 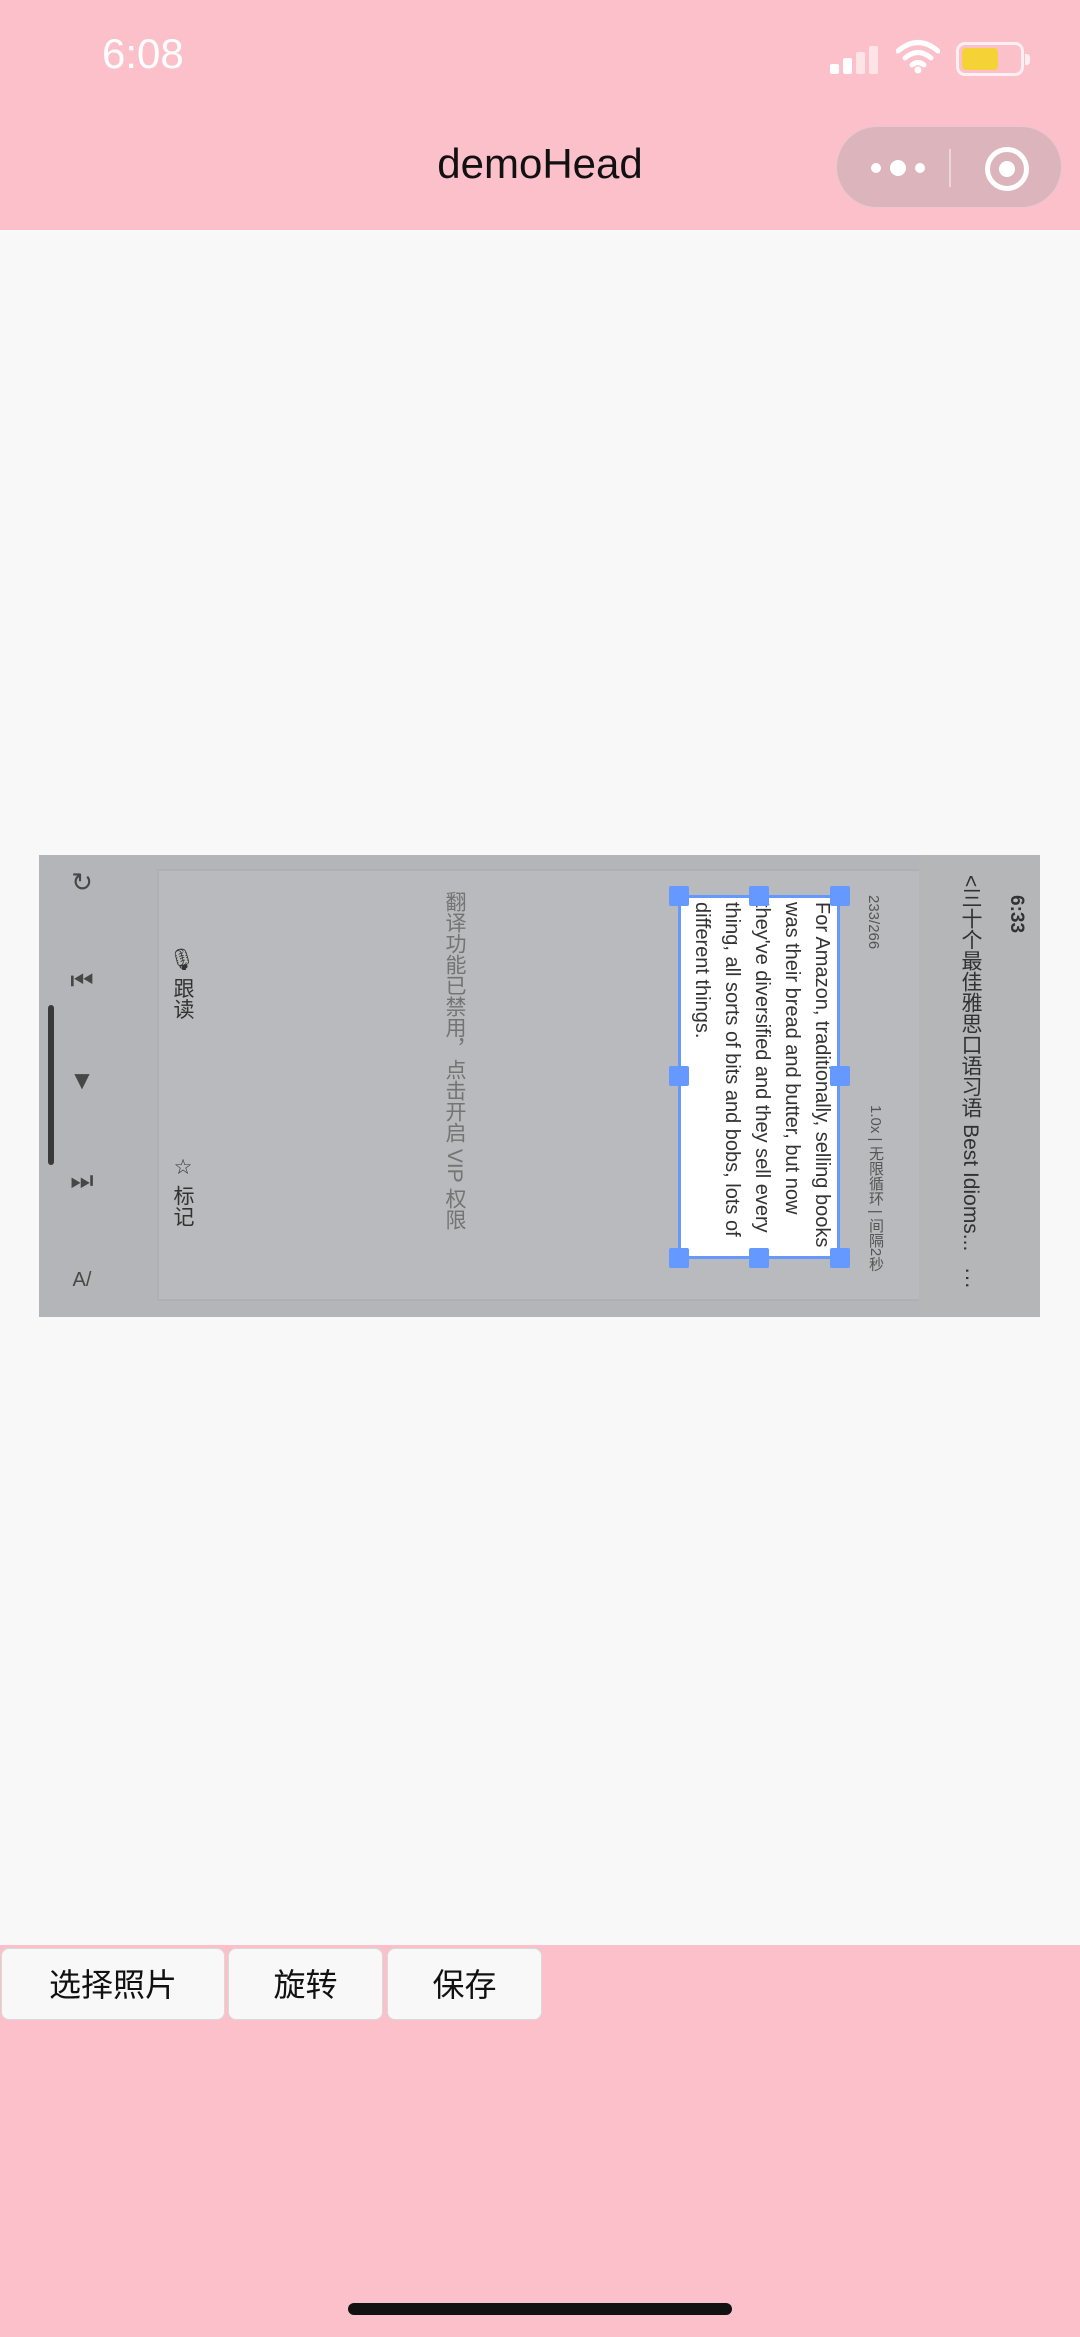 What do you see at coordinates (854, 60) in the screenshot?
I see `signal-icon` at bounding box center [854, 60].